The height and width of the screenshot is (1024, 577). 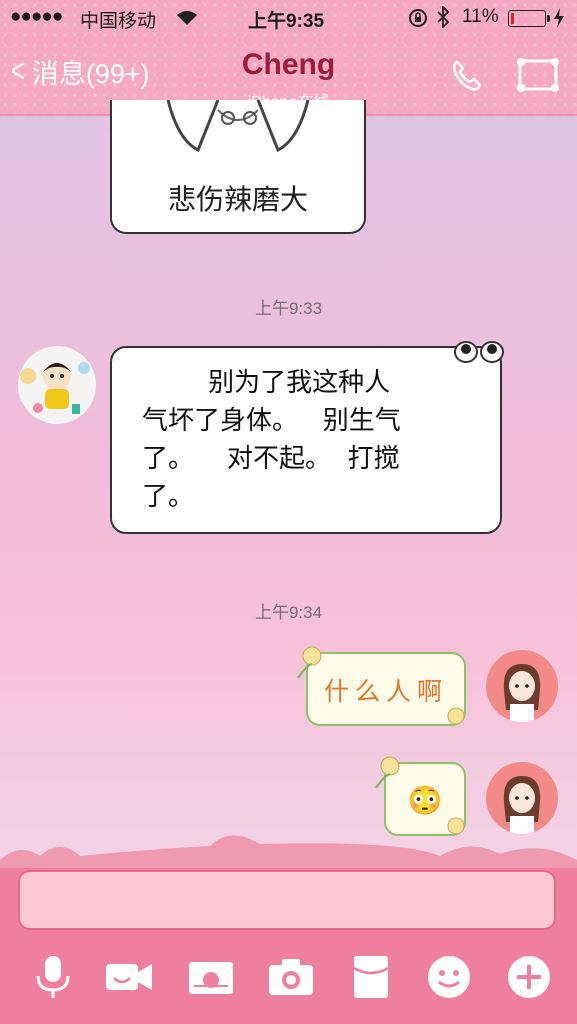 I want to click on battery-icon, so click(x=529, y=18).